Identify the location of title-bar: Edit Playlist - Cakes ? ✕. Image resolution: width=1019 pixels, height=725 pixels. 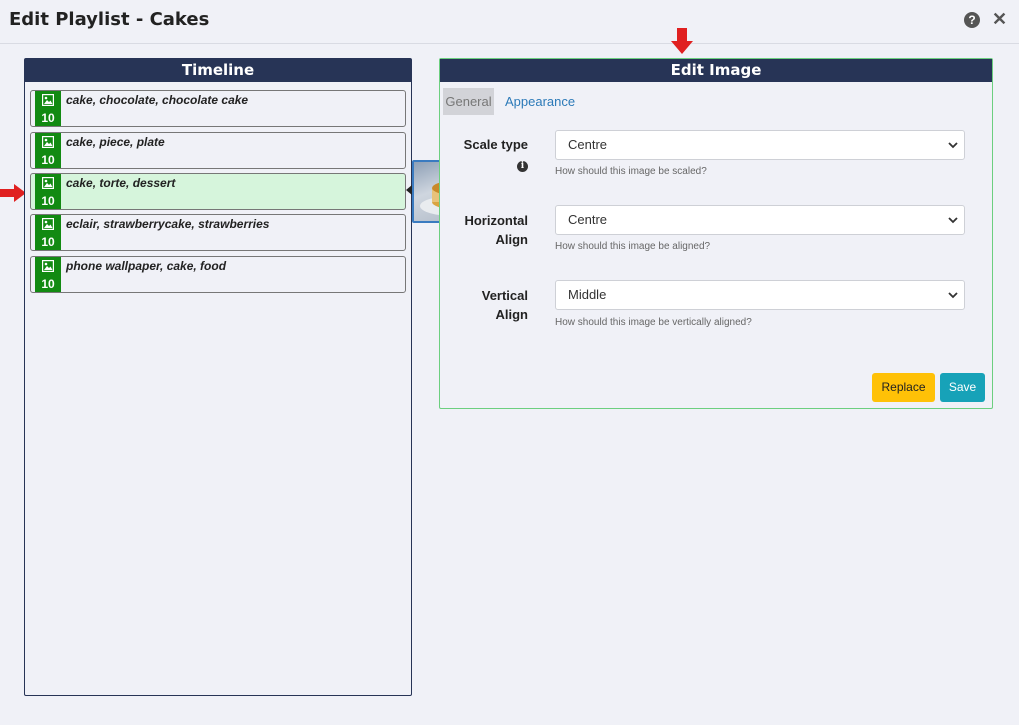
(509, 22).